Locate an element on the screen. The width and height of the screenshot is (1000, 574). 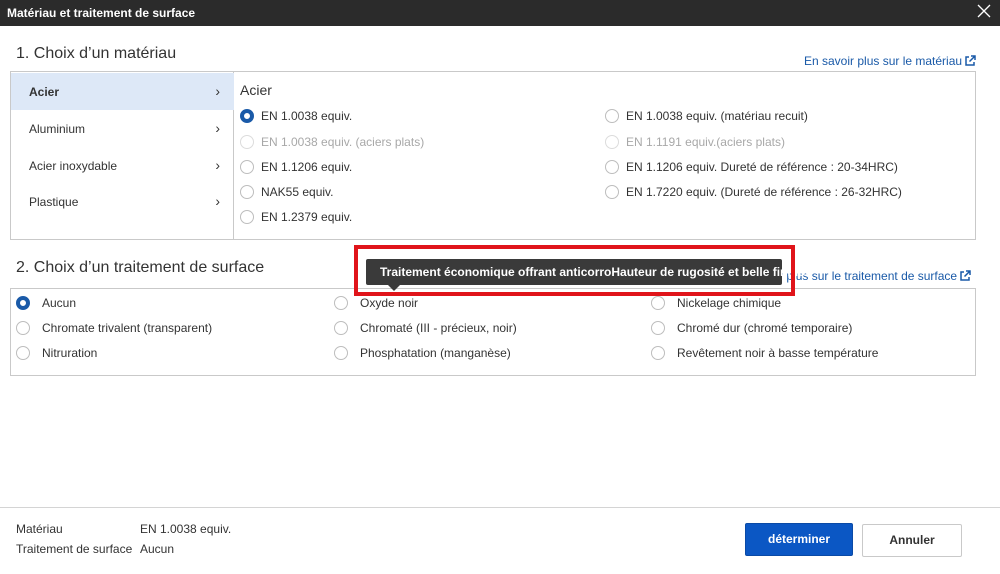
option-label: Phosphatation (manganèse) is located at coordinates (435, 353).